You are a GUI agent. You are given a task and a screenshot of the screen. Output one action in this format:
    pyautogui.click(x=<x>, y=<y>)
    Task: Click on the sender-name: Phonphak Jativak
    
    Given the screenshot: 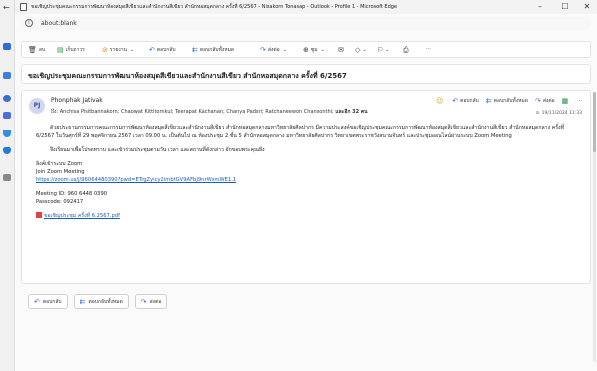 What is the action you would take?
    pyautogui.click(x=77, y=100)
    